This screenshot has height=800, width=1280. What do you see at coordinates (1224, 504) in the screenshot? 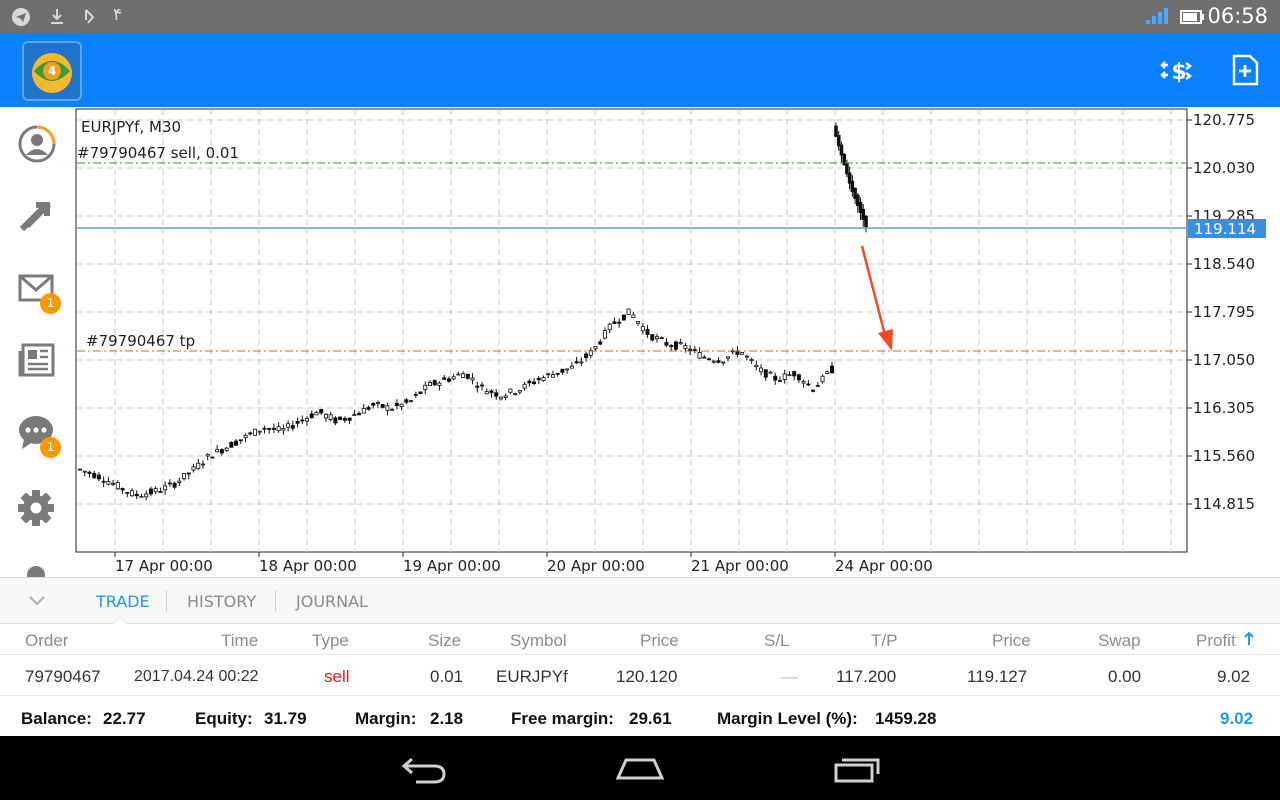
I see `price-tick-label: 114.815` at bounding box center [1224, 504].